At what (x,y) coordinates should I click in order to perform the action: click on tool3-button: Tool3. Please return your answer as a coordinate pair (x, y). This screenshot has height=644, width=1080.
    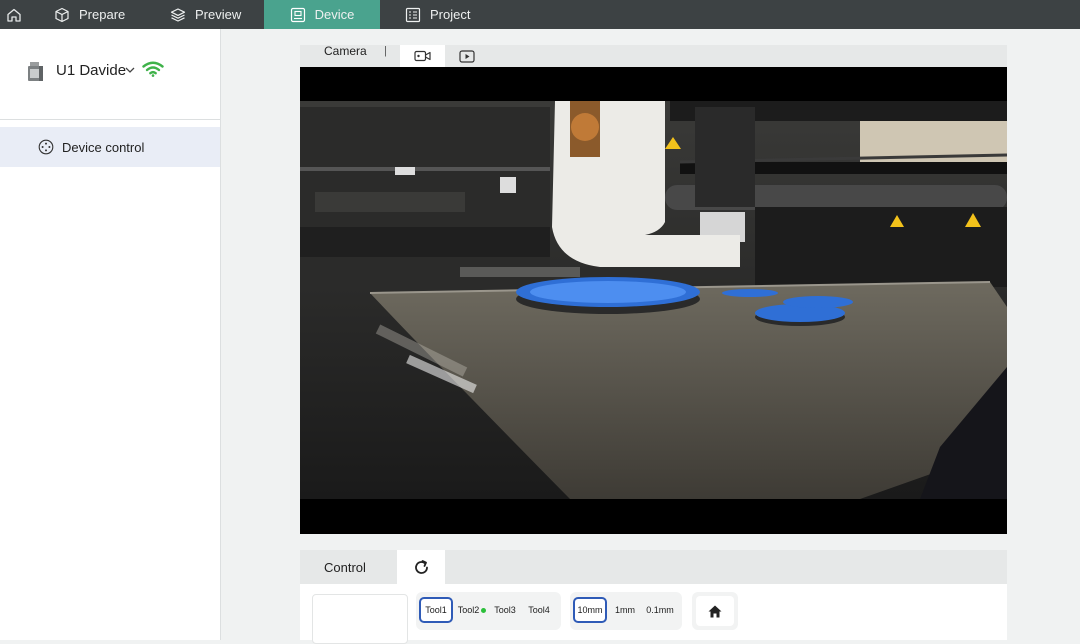
    Looking at the image, I should click on (505, 610).